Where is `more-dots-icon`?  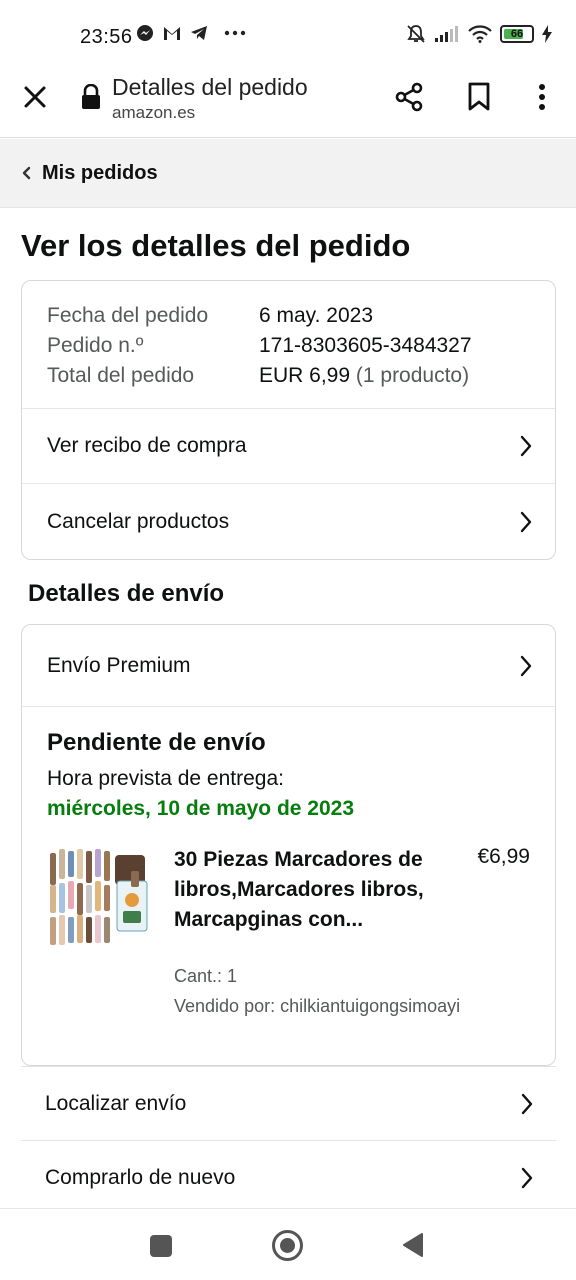
more-dots-icon is located at coordinates (235, 33).